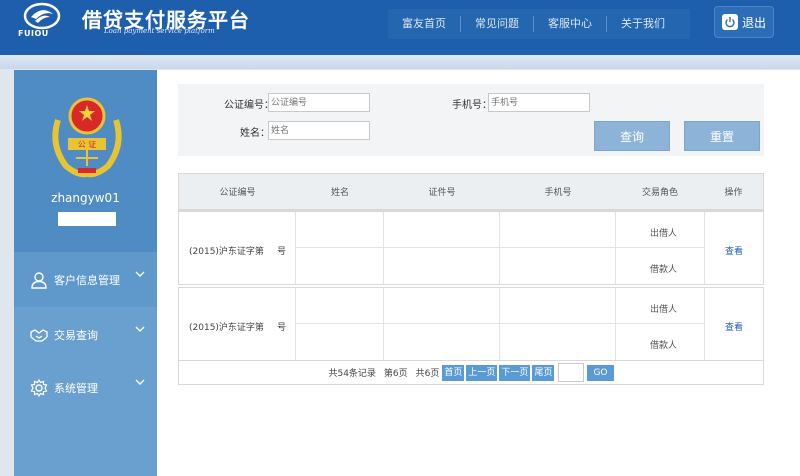  What do you see at coordinates (558, 193) in the screenshot?
I see `col-phone: 手机号` at bounding box center [558, 193].